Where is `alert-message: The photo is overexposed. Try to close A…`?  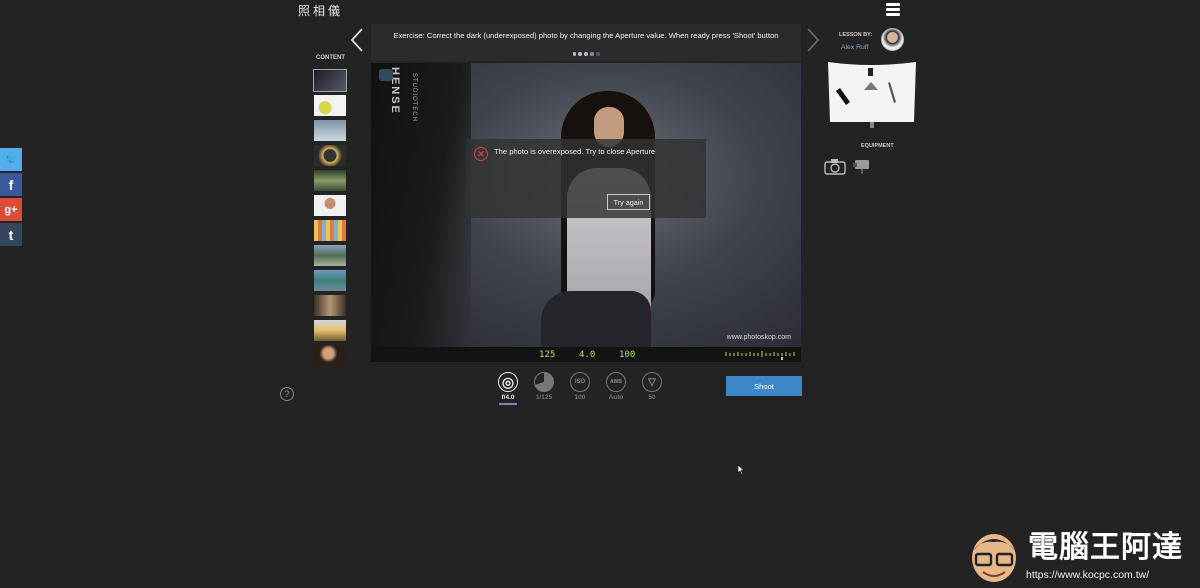
alert-message: The photo is overexposed. Try to close A… is located at coordinates (575, 151).